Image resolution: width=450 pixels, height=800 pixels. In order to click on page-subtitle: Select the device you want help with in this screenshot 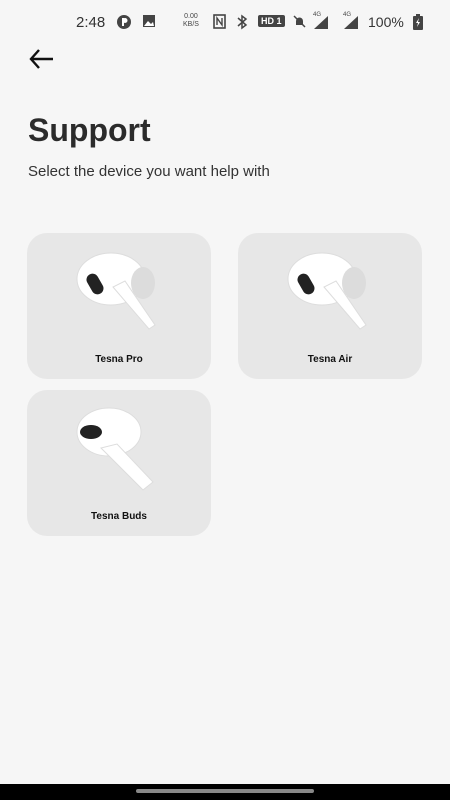, I will do `click(149, 171)`.